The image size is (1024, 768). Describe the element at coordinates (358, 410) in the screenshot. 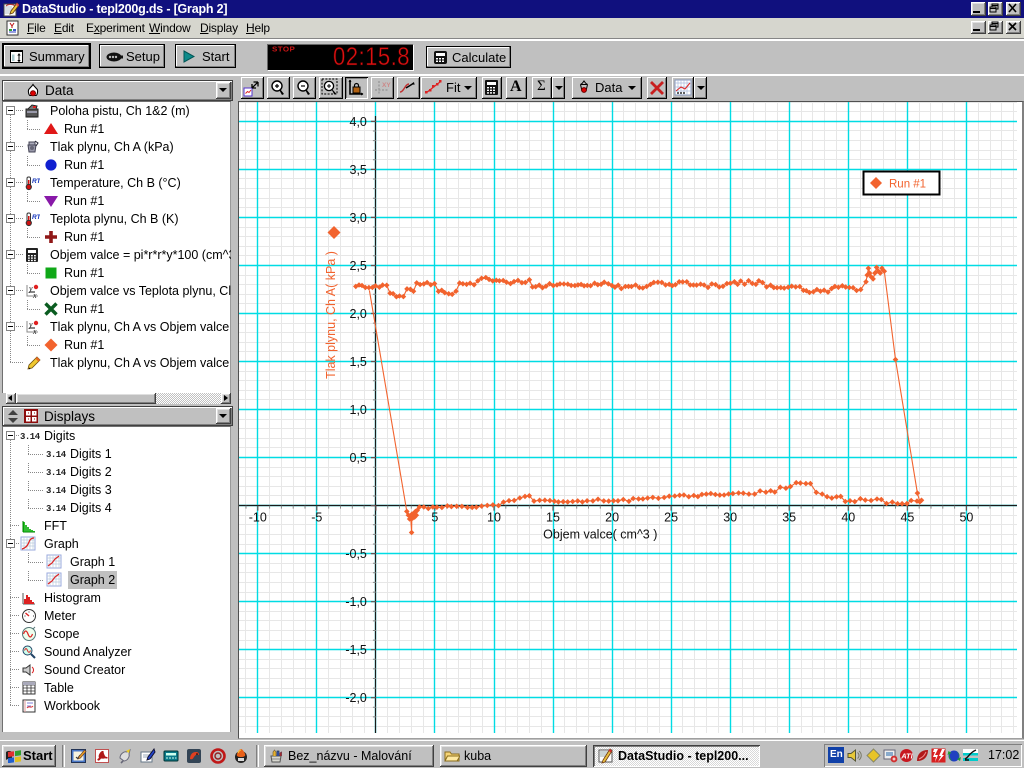

I see `svg-text: 1,0` at that location.